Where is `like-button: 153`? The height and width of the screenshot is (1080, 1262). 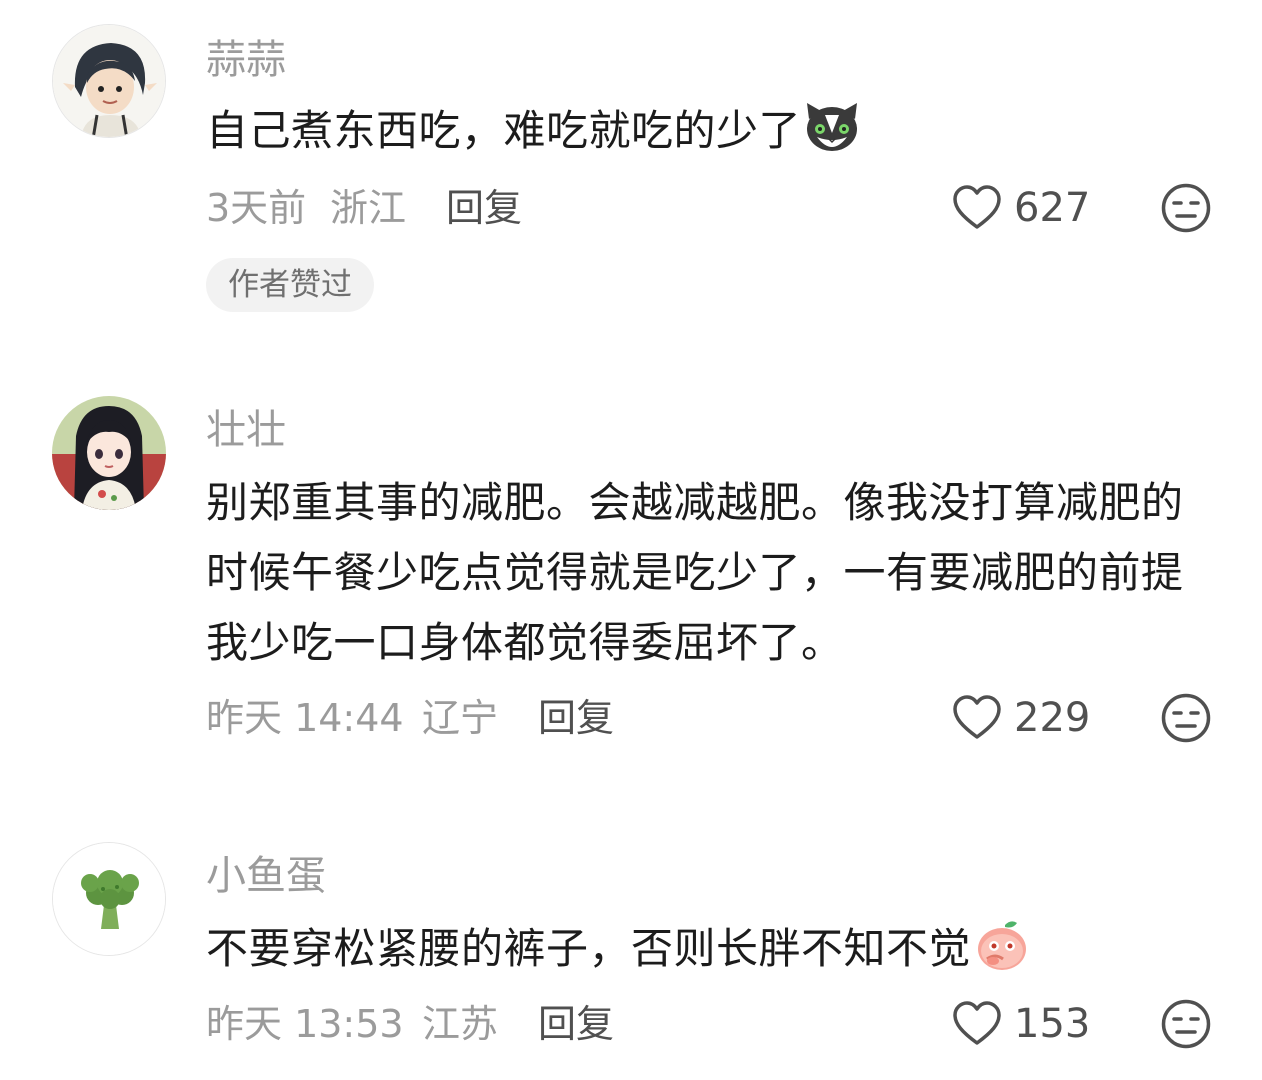
like-button: 153 is located at coordinates (1021, 1024).